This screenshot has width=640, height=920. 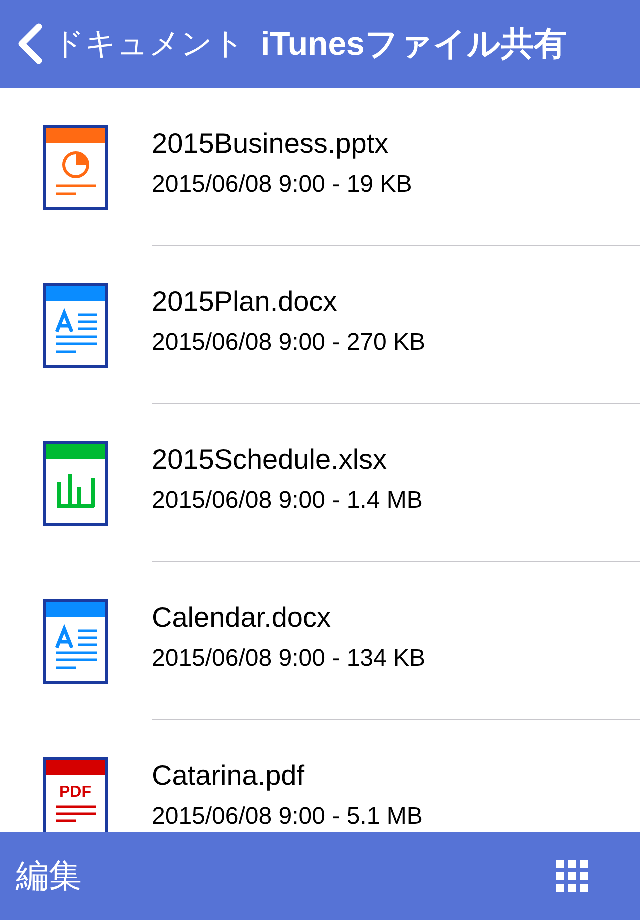 I want to click on back-button: ドキュメント, so click(x=123, y=44).